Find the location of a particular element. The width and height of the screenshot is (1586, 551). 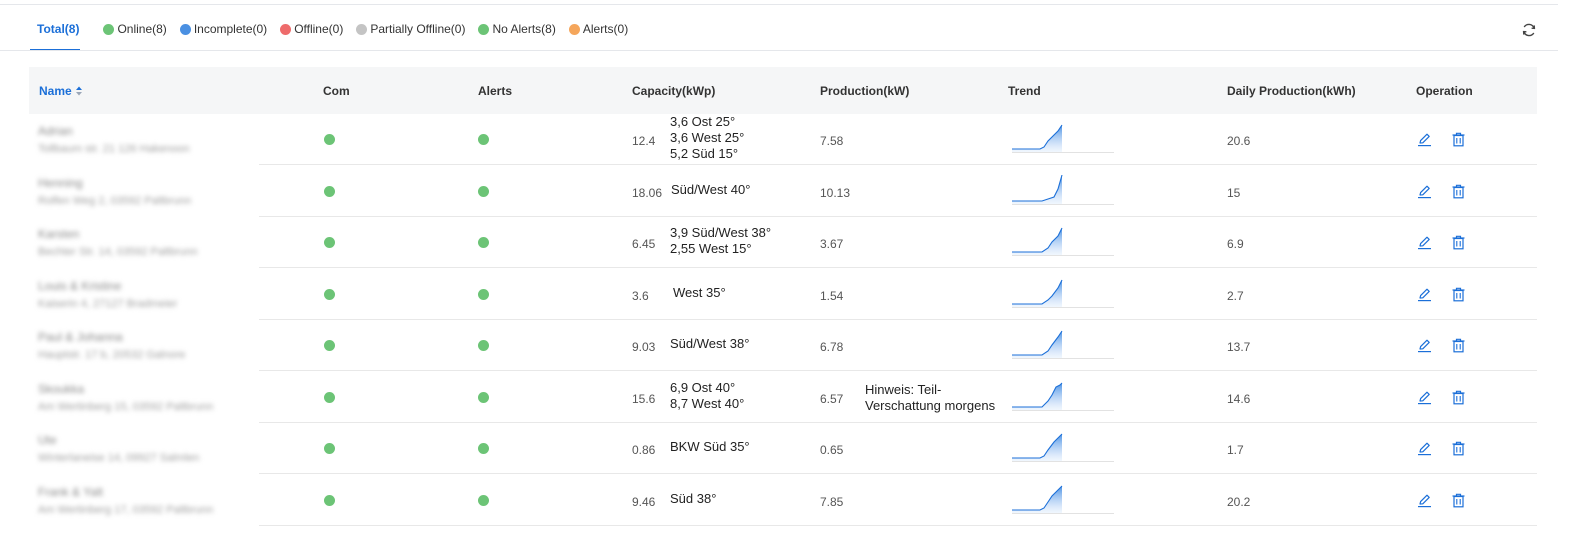

orientation-line: 3,6 Ost 25° is located at coordinates (703, 121).